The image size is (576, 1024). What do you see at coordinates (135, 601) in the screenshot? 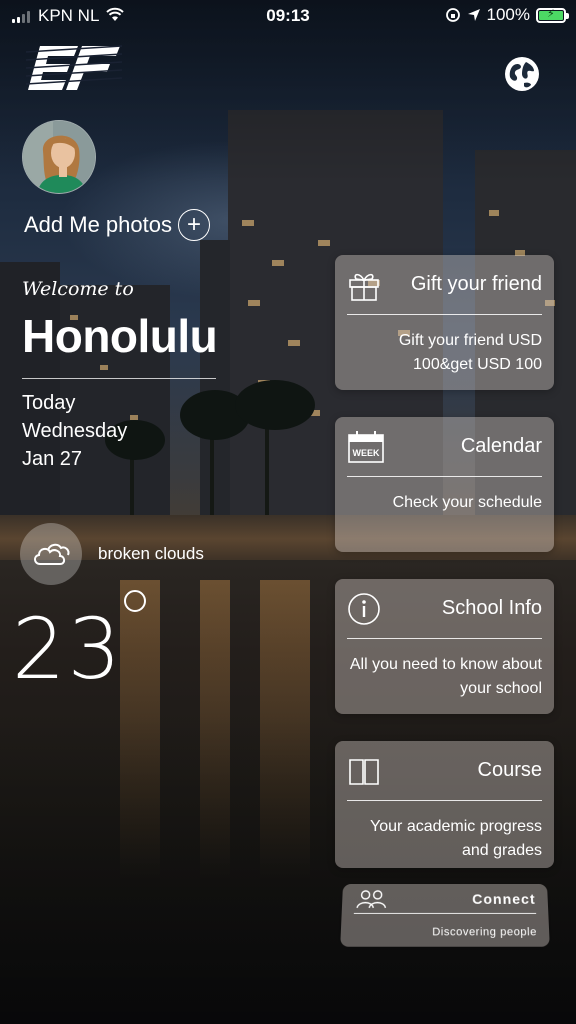
I see `degree-symbol` at bounding box center [135, 601].